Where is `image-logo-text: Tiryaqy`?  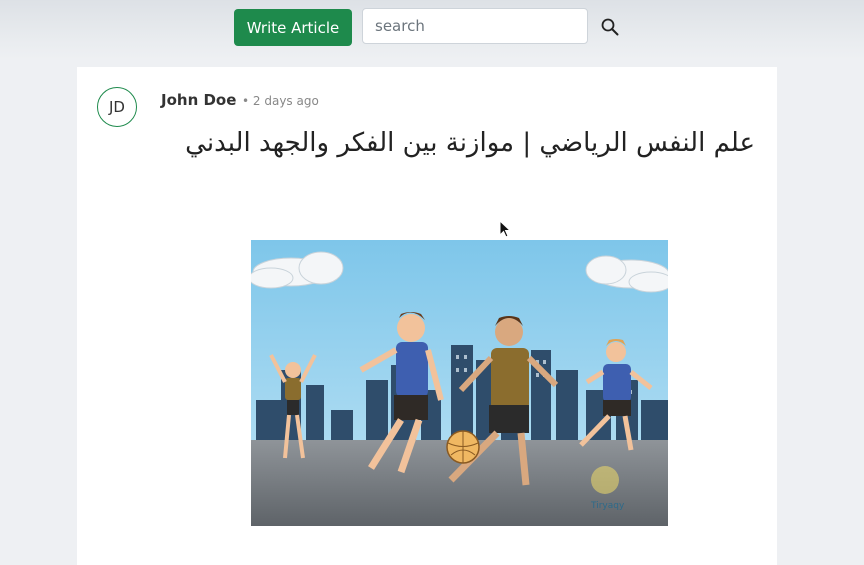
image-logo-text: Tiryaqy is located at coordinates (607, 506).